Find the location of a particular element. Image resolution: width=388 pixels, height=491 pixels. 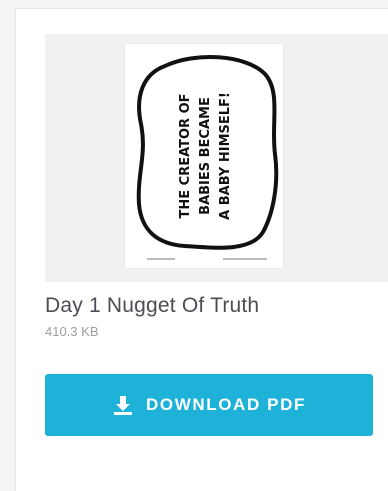

file-size: 410.3 KB is located at coordinates (72, 331).